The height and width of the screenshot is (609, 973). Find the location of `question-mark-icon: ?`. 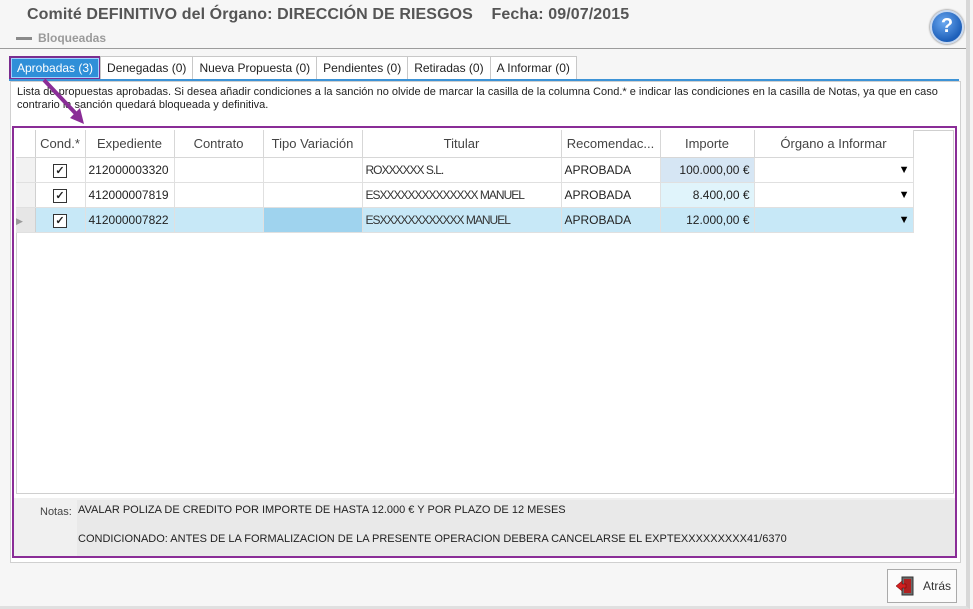

question-mark-icon: ? is located at coordinates (947, 26).